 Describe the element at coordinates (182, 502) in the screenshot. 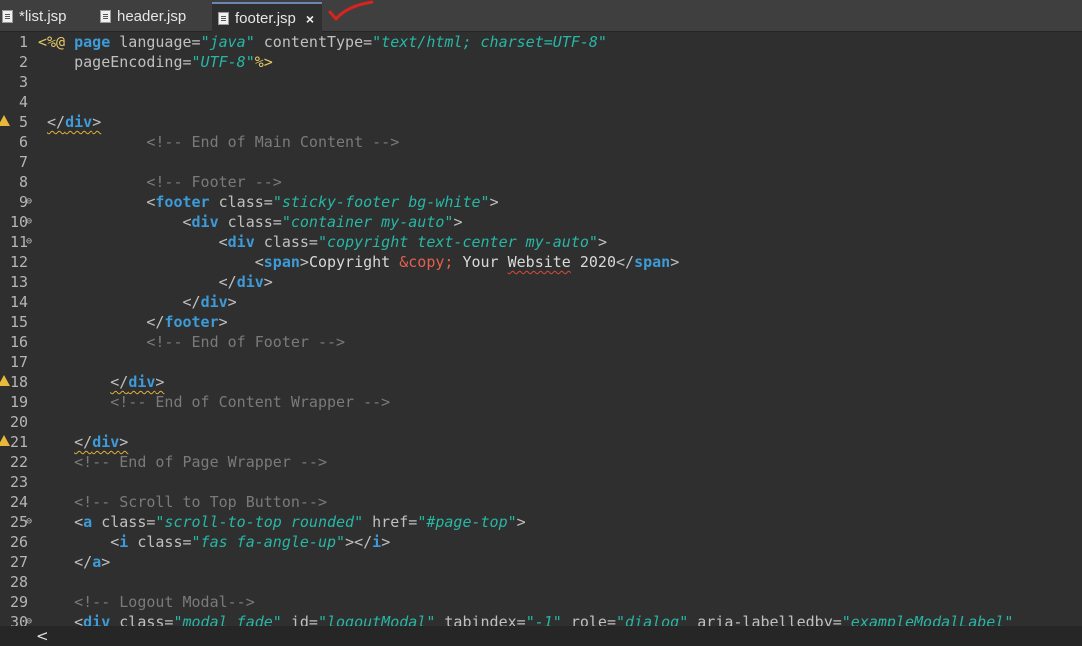

I see `code-token: <!-- Scroll to Top Button-->` at that location.